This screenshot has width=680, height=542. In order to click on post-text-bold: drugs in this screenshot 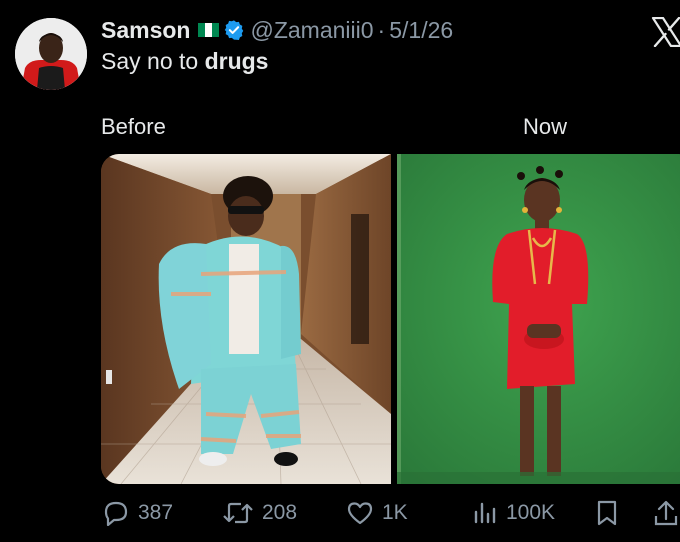, I will do `click(236, 61)`.